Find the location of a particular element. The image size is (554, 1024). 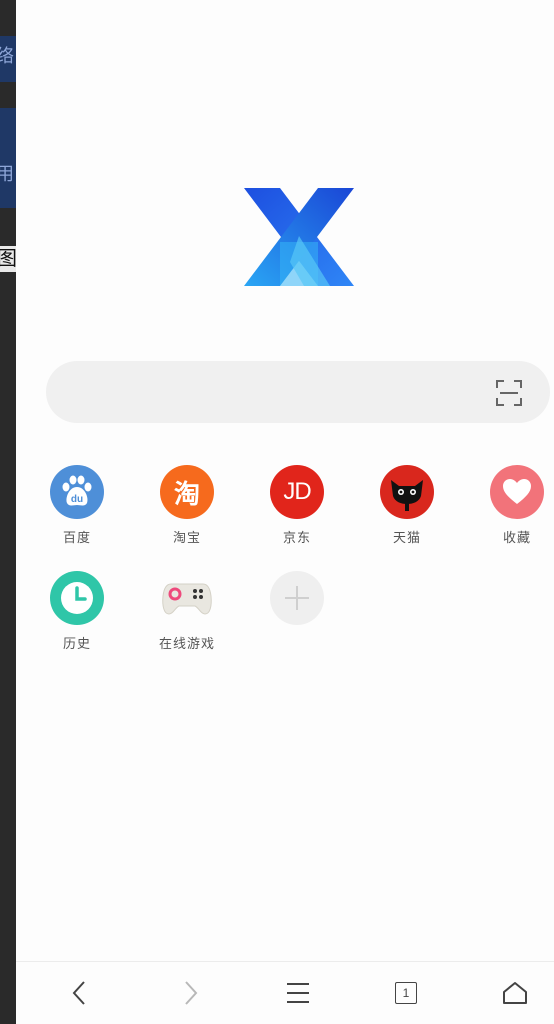

jd-glyph: JD is located at coordinates (297, 491).